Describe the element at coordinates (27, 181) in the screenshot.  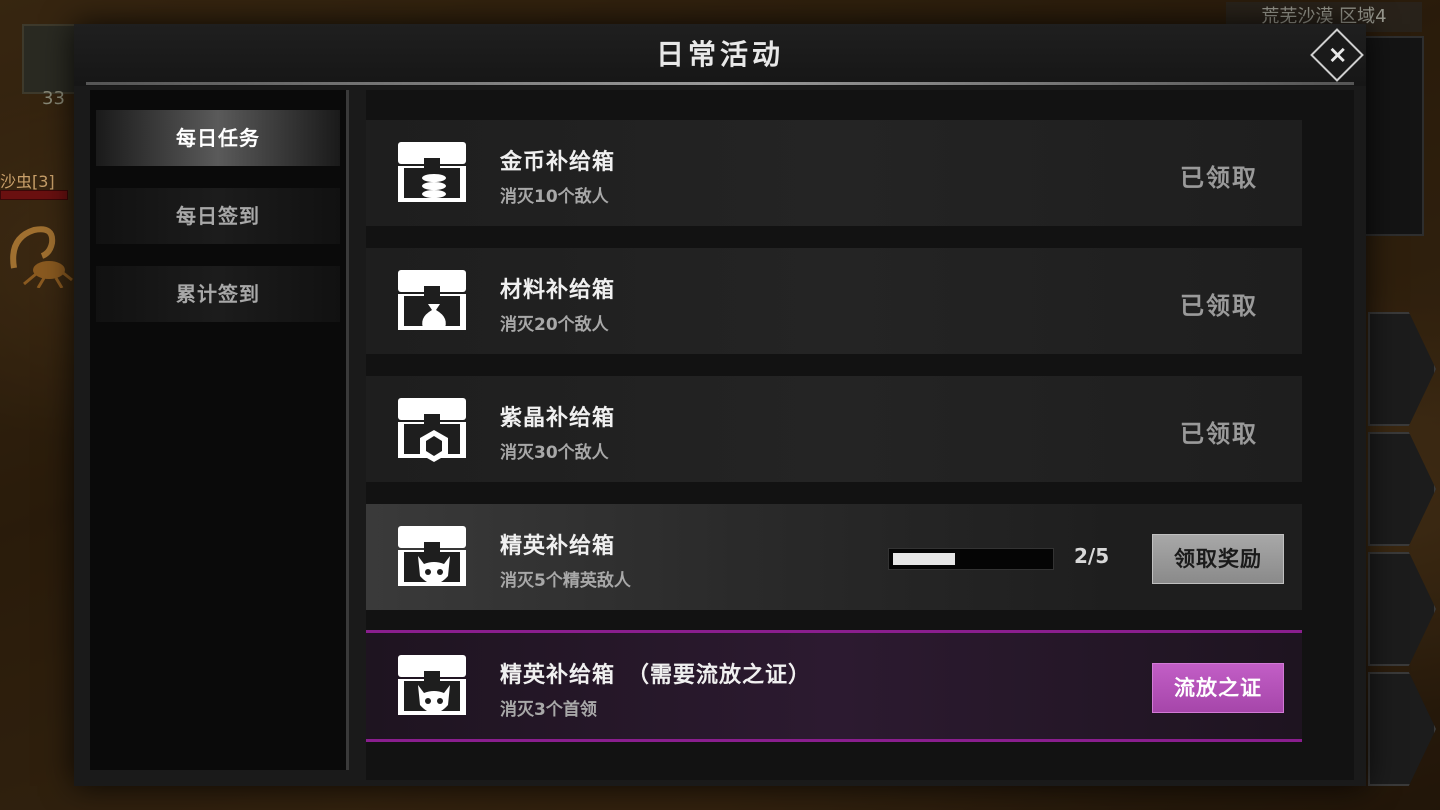
I see `enemy-name-label: 沙虫[3]` at that location.